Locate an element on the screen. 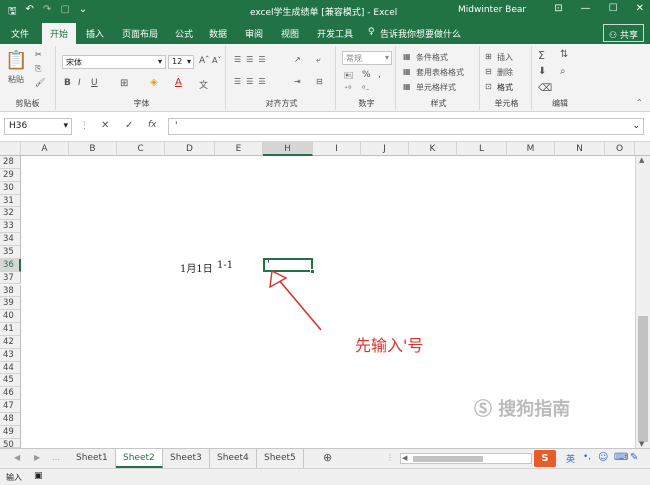 The image size is (650, 485). ime-keyboard-icon: ⌨ is located at coordinates (621, 457).